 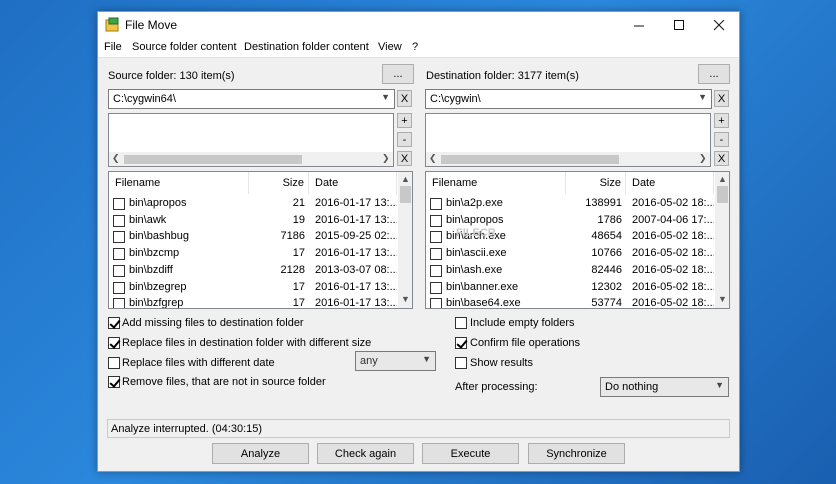 I want to click on menu-help: ?, so click(x=415, y=47).